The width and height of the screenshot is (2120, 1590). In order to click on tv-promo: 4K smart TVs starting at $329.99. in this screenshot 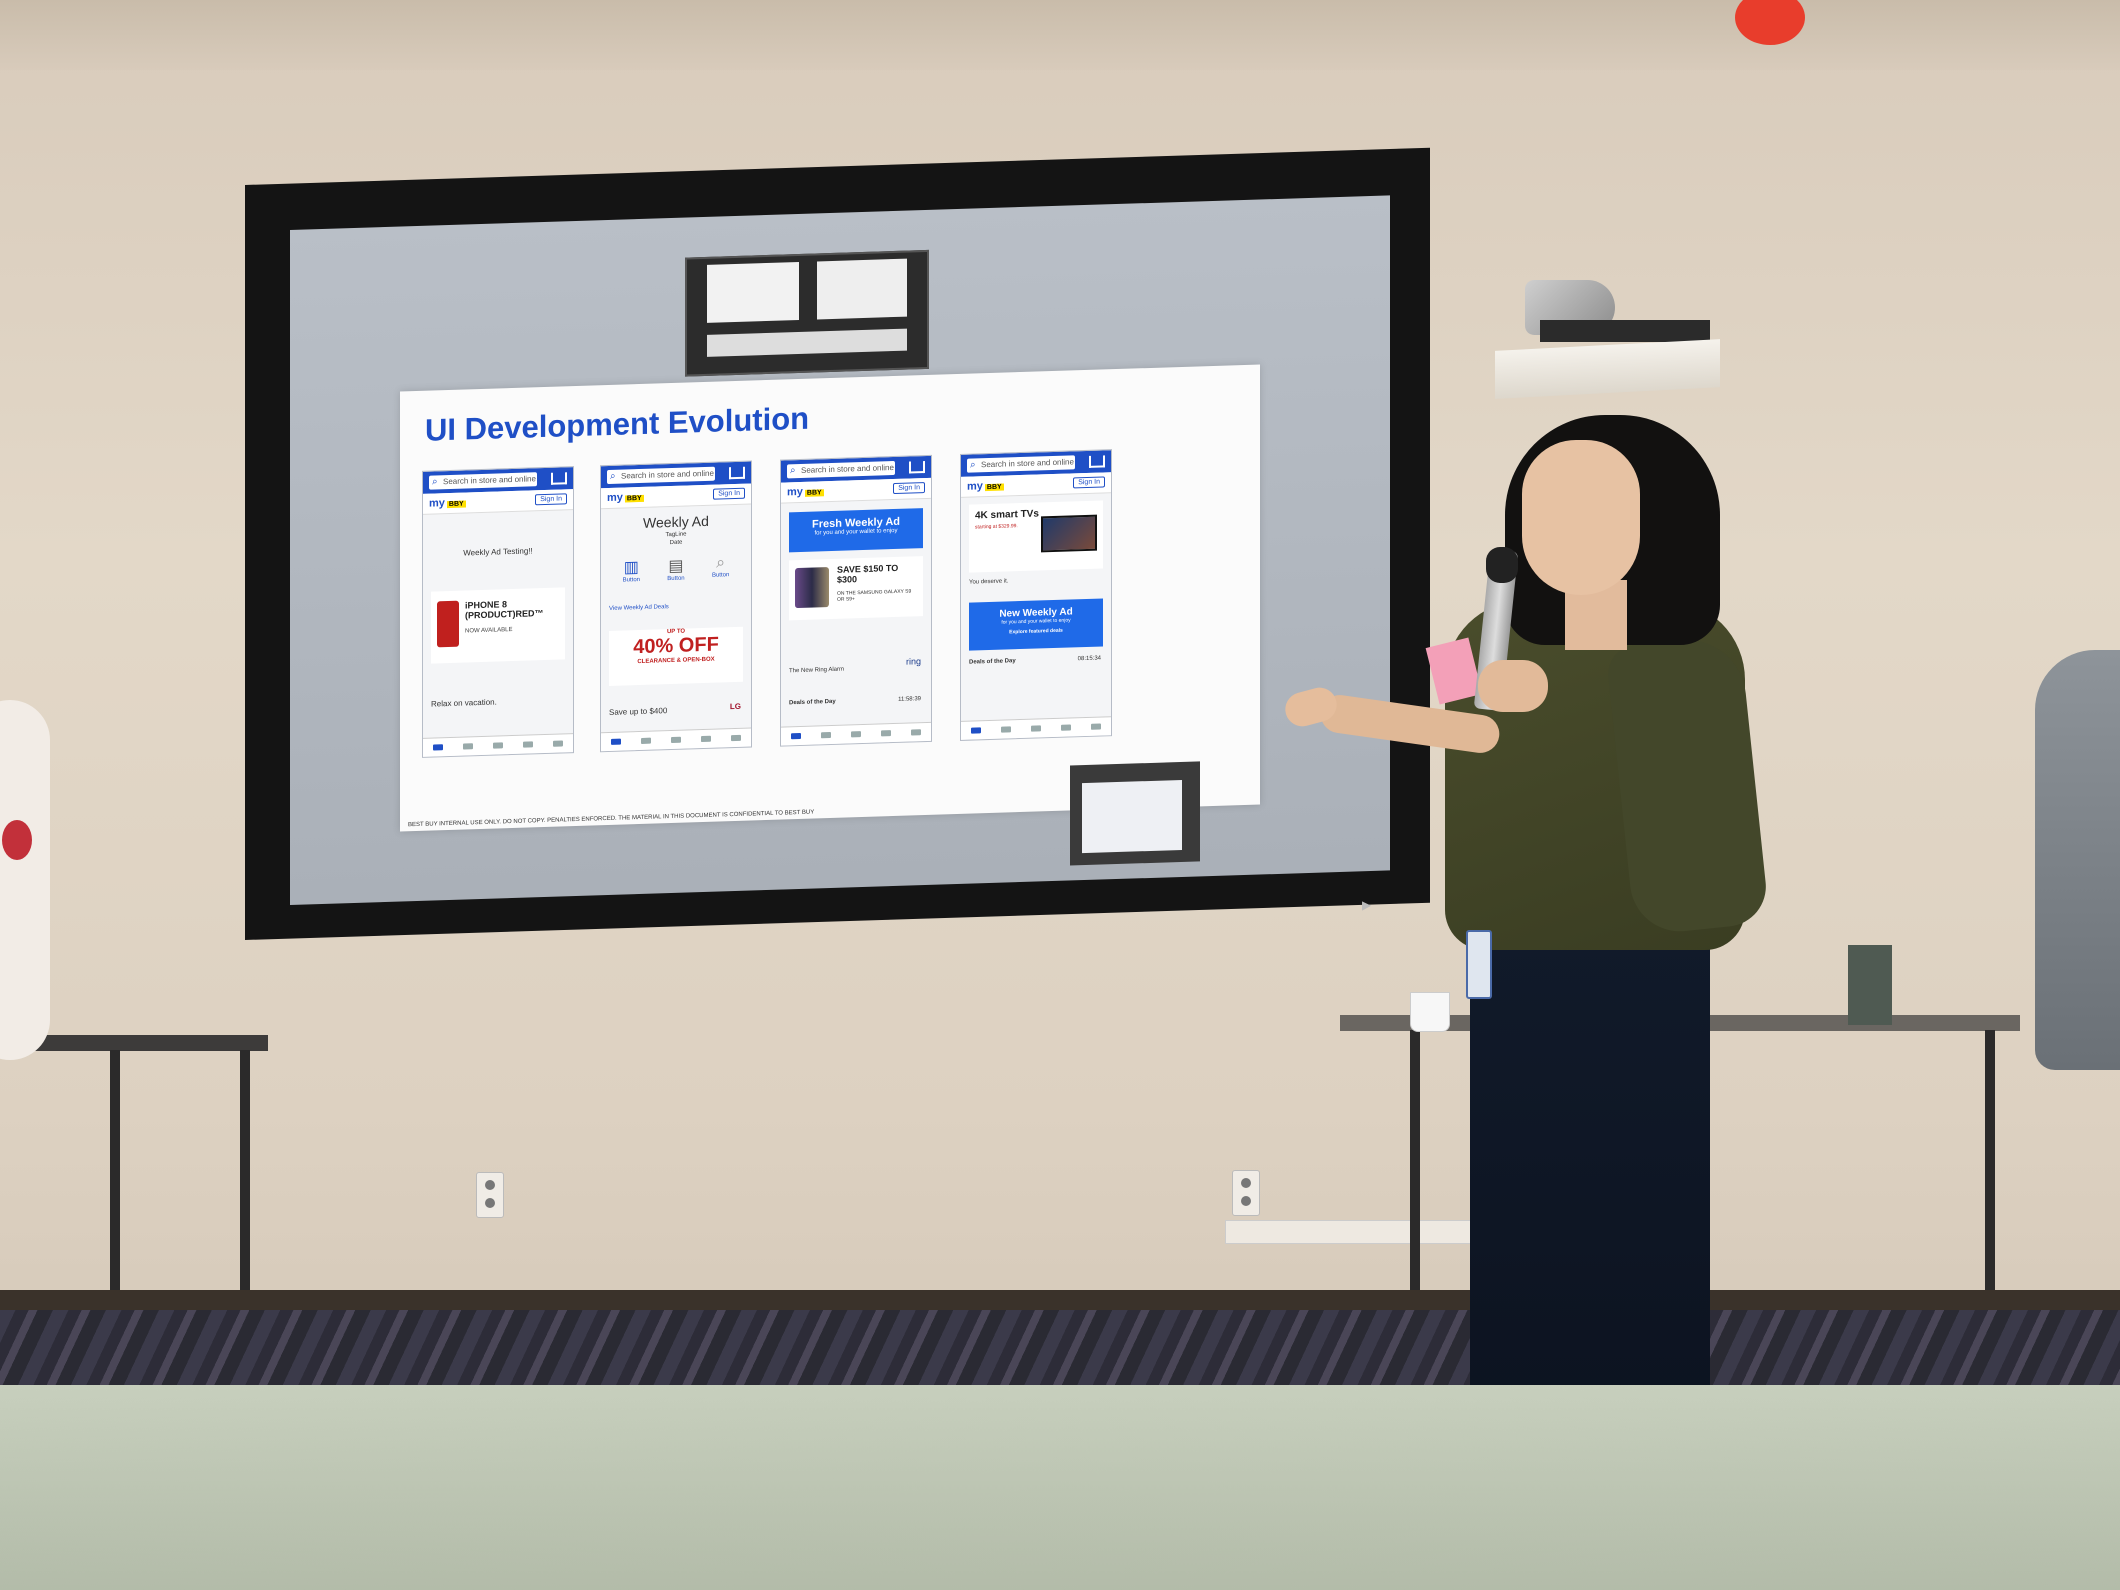, I will do `click(1036, 536)`.